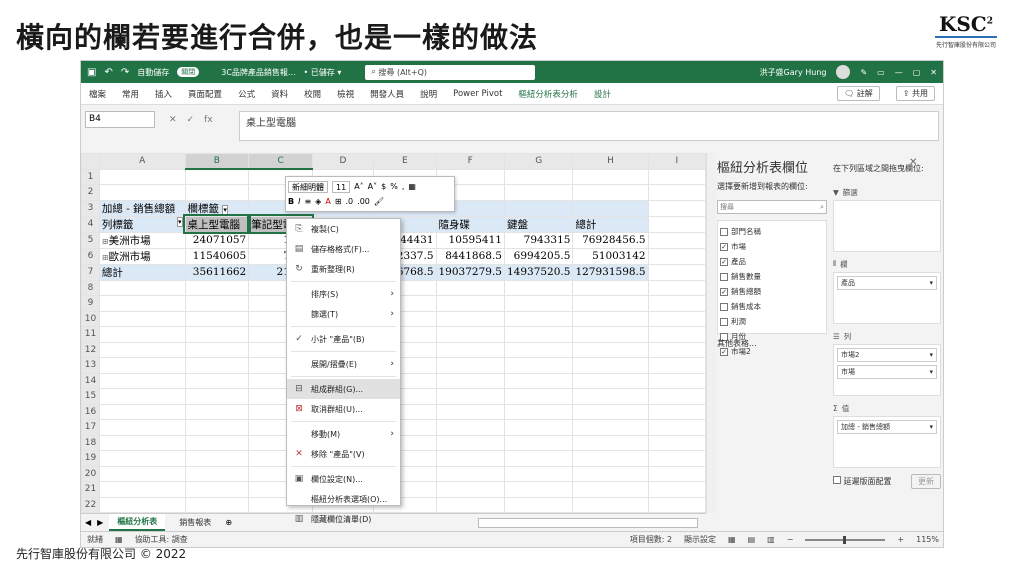 The height and width of the screenshot is (576, 1024). Describe the element at coordinates (90, 489) in the screenshot. I see `row-header: 21` at that location.